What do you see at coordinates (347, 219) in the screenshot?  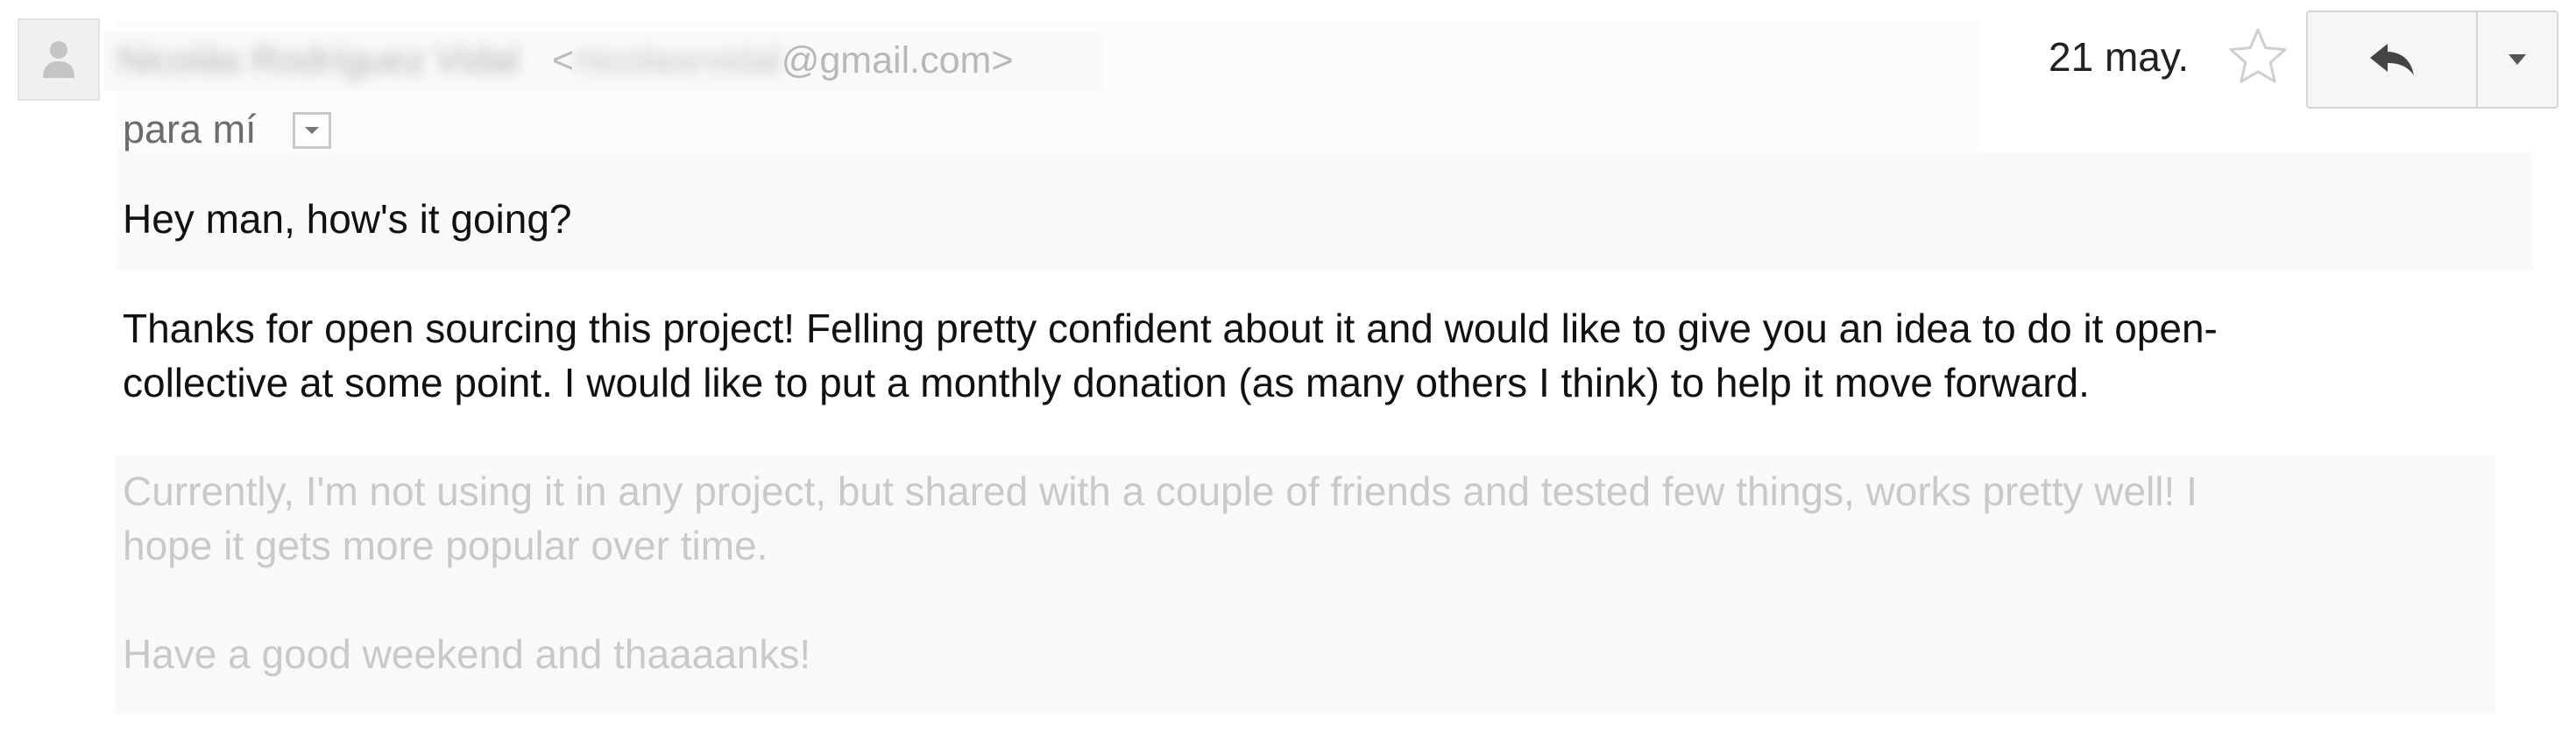 I see `greeting-text: Hey man, how's it going?` at bounding box center [347, 219].